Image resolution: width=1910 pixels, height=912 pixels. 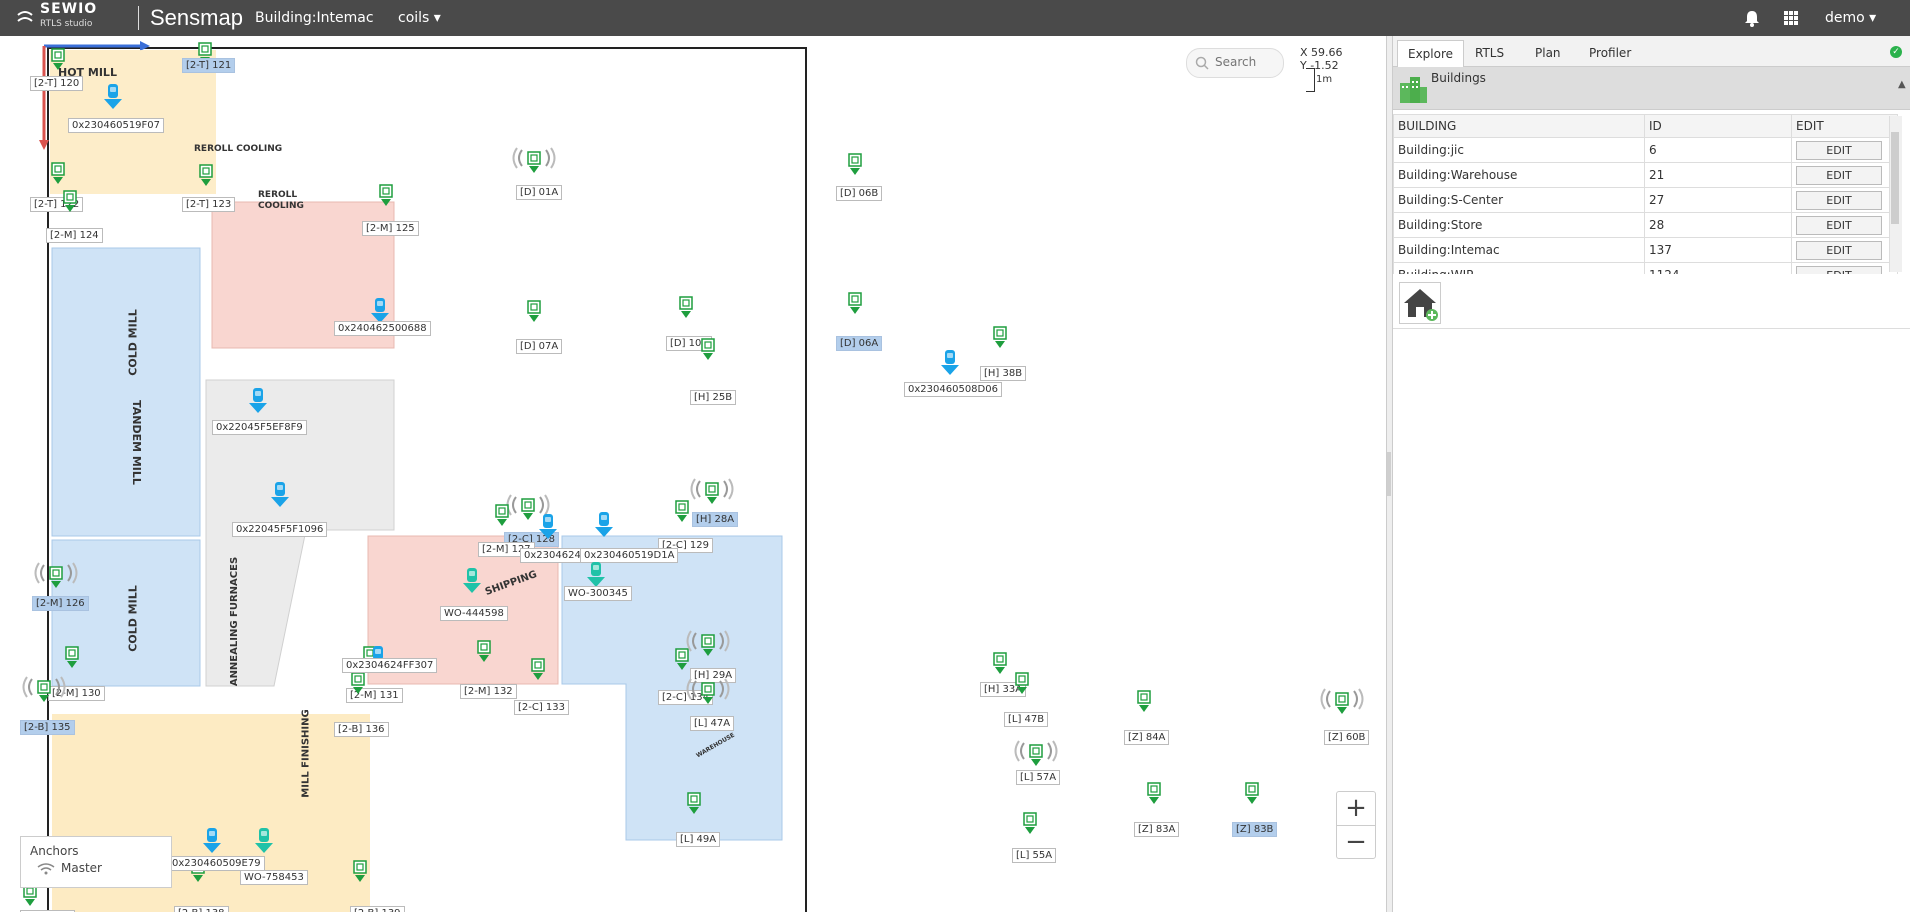 I want to click on current-building: Building:Intemac, so click(x=314, y=18).